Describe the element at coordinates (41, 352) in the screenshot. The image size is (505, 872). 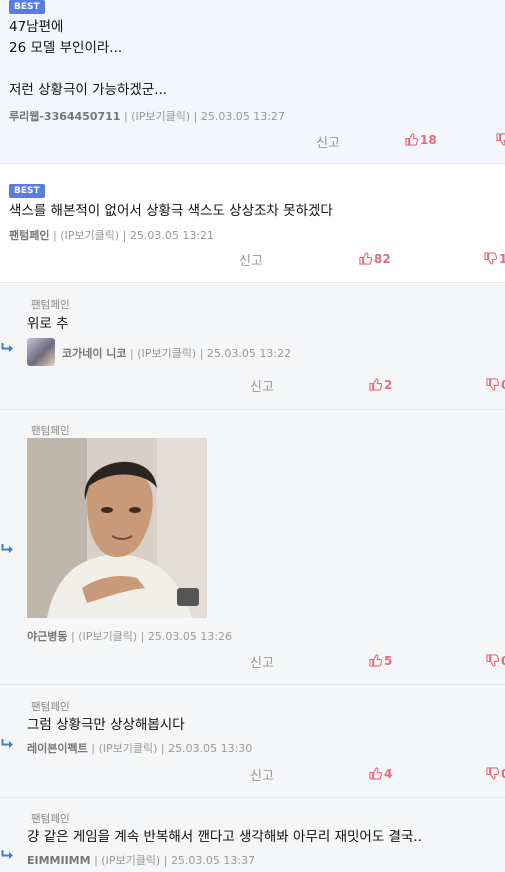
I see `avatar` at that location.